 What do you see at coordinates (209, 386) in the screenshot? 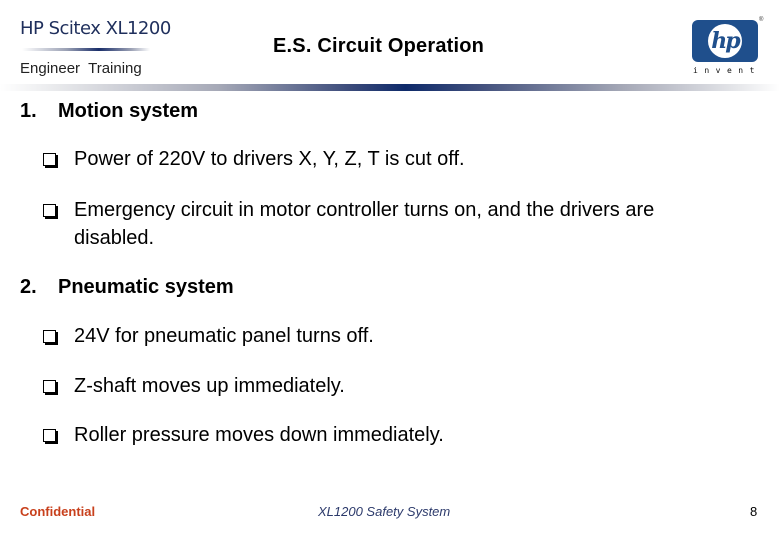
I see `bullet-text: Z-shaft moves up immediately.` at bounding box center [209, 386].